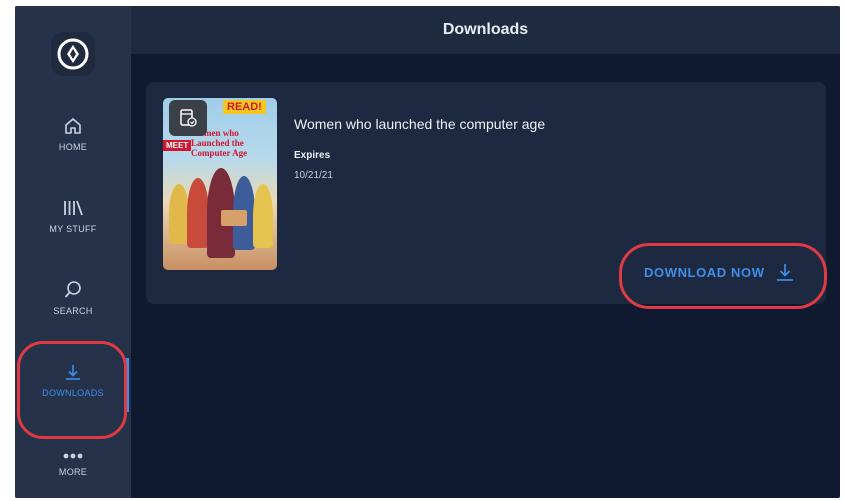  What do you see at coordinates (244, 107) in the screenshot?
I see `cover-tag: READ!` at bounding box center [244, 107].